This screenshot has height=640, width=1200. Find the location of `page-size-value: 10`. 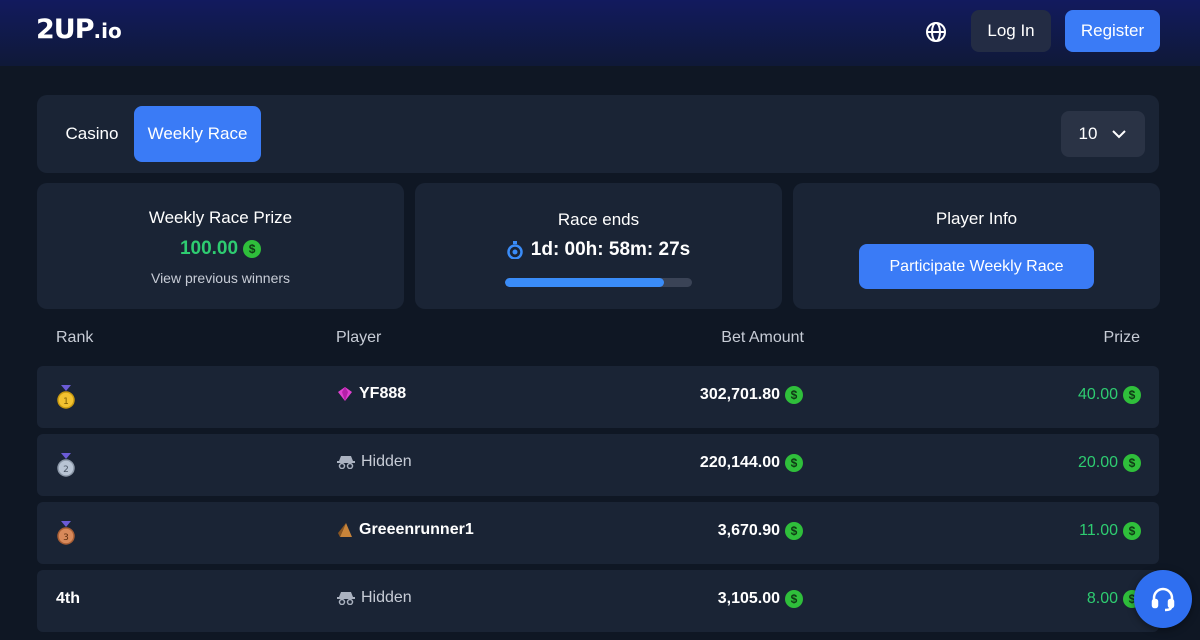

page-size-value: 10 is located at coordinates (1088, 133).